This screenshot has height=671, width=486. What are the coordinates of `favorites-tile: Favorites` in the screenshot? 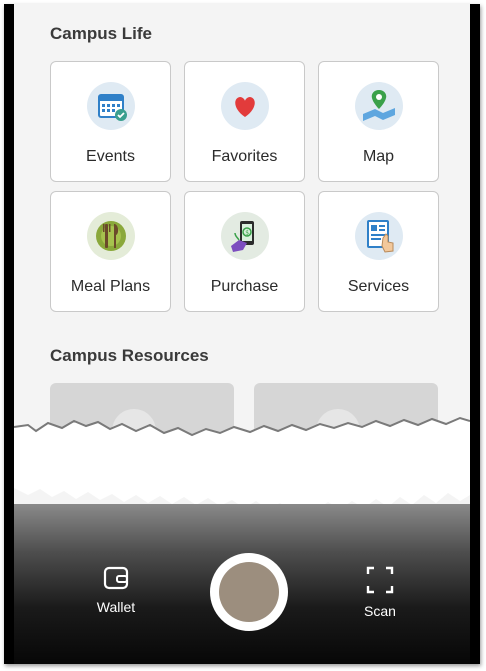 It's located at (244, 121).